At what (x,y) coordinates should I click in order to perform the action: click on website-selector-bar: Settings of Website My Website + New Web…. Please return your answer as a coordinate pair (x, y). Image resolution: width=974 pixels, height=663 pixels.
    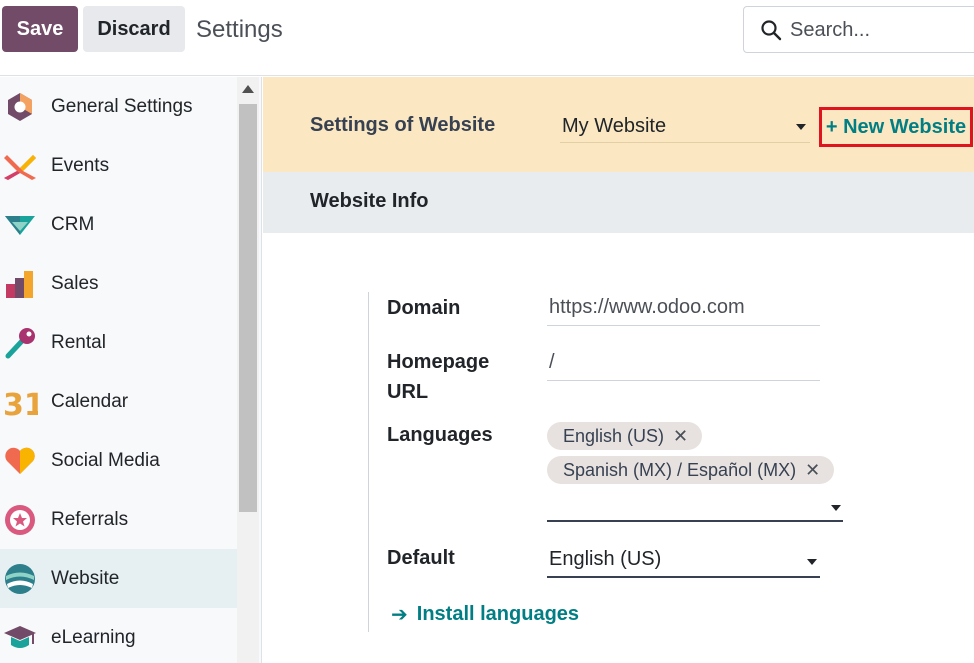
    Looking at the image, I should click on (618, 124).